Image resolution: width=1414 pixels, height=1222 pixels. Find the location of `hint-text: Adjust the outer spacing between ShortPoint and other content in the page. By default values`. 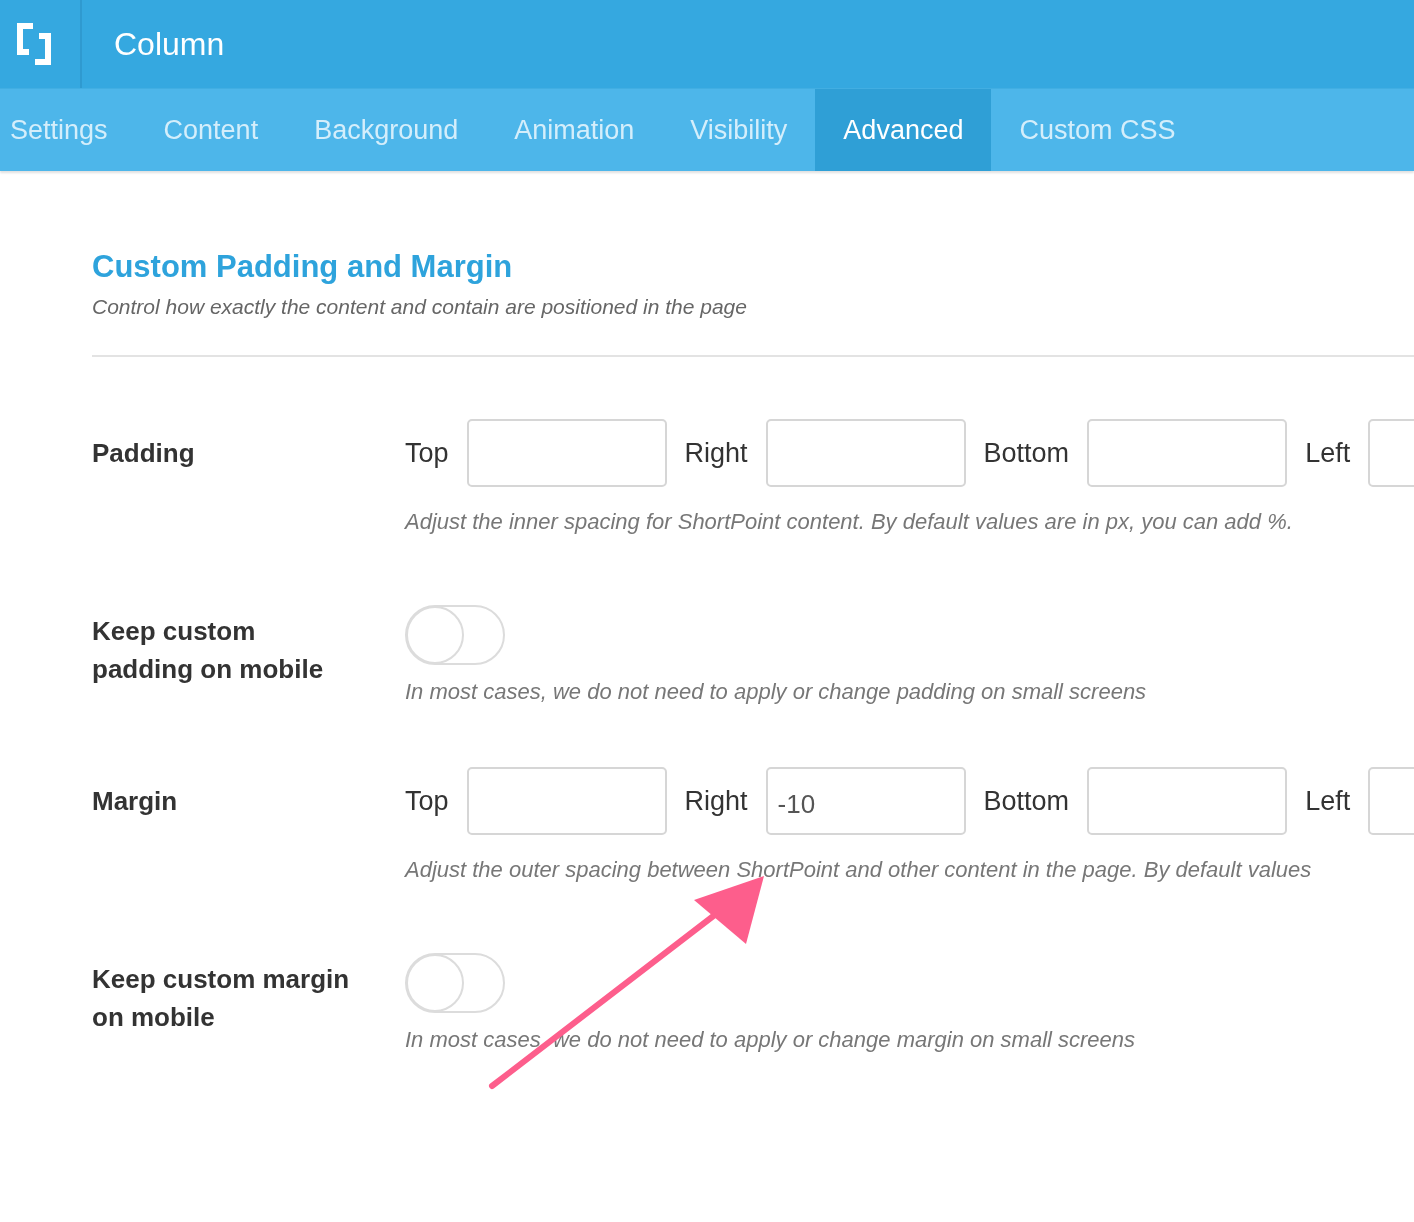

hint-text: Adjust the outer spacing between ShortPoint and other content in the page. By default values is located at coordinates (859, 870).